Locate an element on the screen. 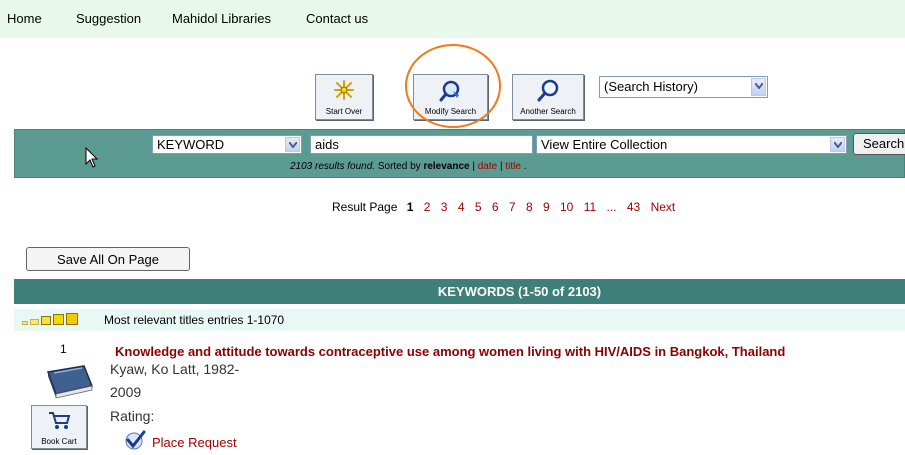 The height and width of the screenshot is (455, 905). record-year: 2009 is located at coordinates (126, 392).